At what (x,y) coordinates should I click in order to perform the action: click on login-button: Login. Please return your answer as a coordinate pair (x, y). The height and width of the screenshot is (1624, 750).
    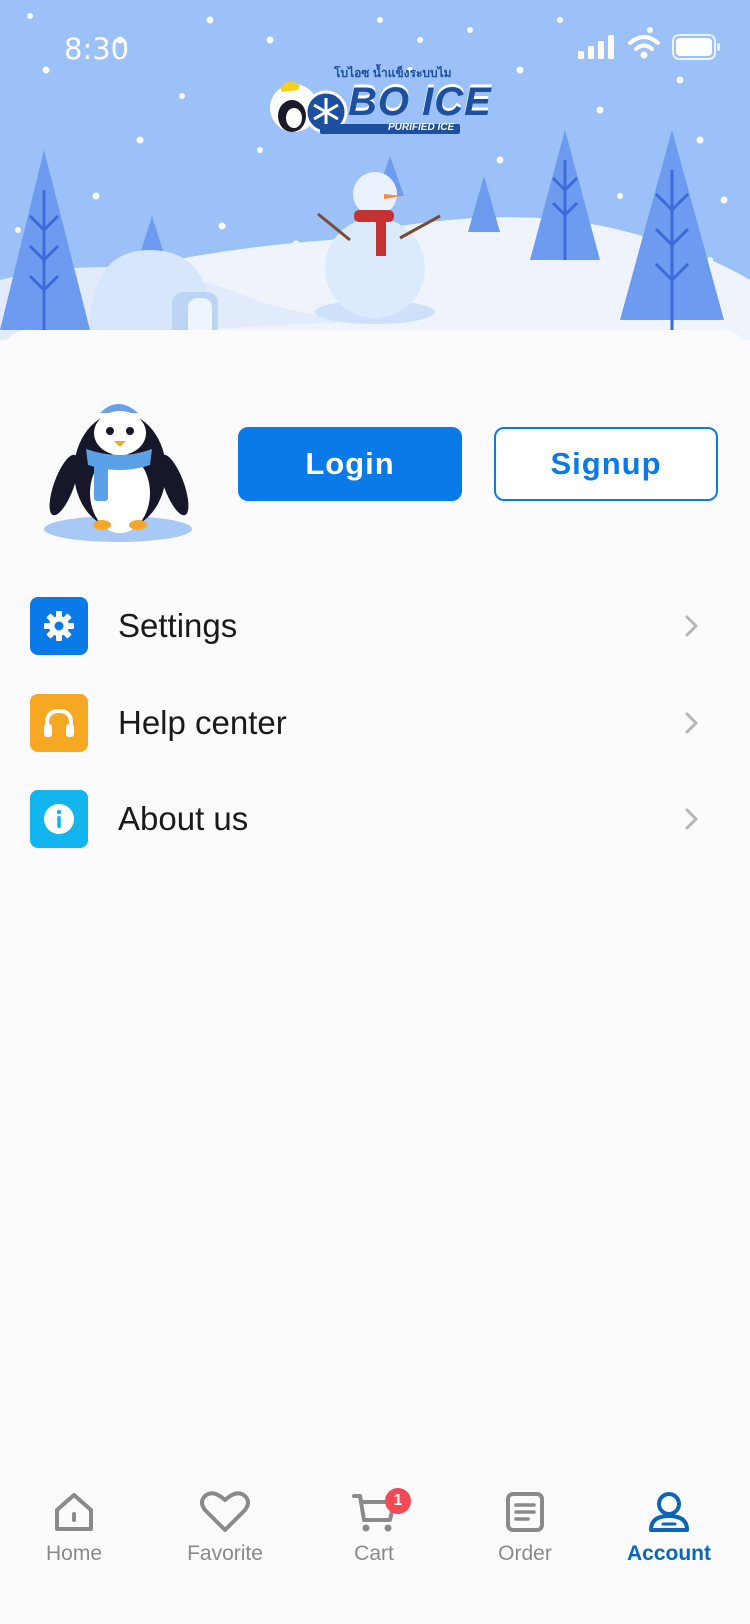
    Looking at the image, I should click on (350, 464).